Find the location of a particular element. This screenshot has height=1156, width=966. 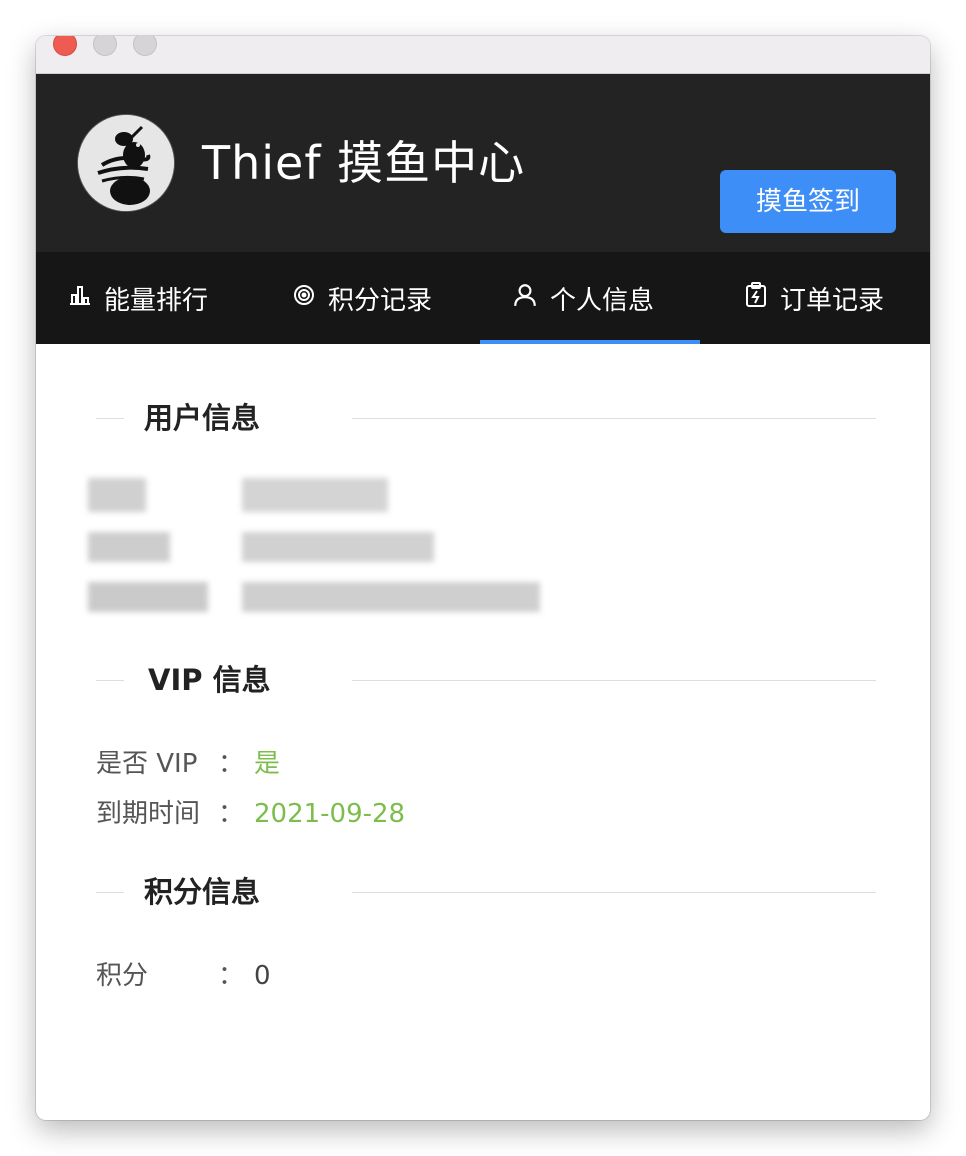

title-bar is located at coordinates (483, 55).